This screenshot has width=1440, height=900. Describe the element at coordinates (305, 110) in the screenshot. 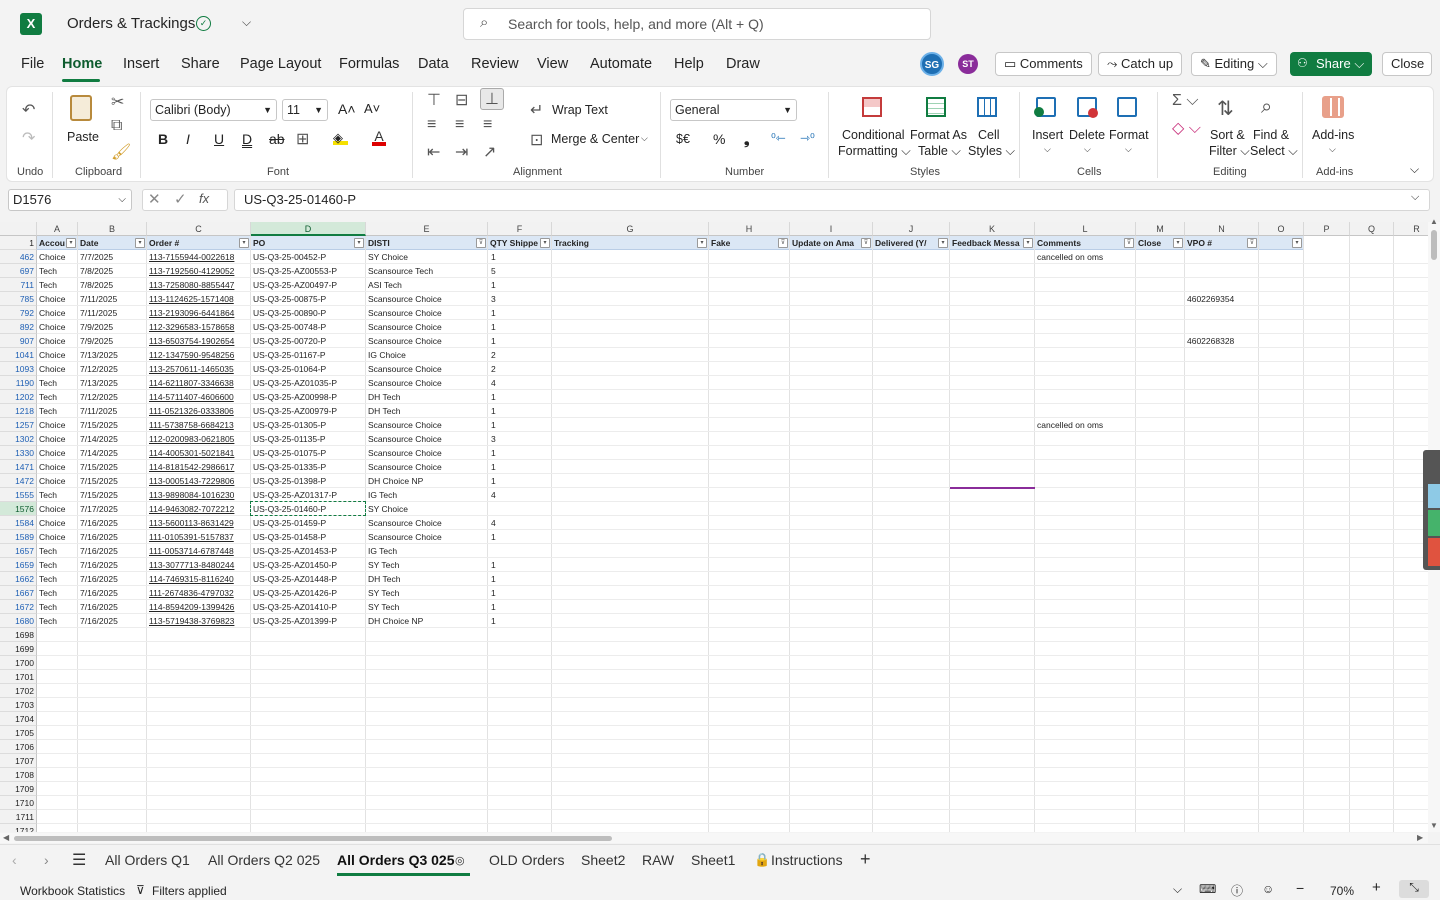

I see `font-size-select: 11 ▼` at that location.